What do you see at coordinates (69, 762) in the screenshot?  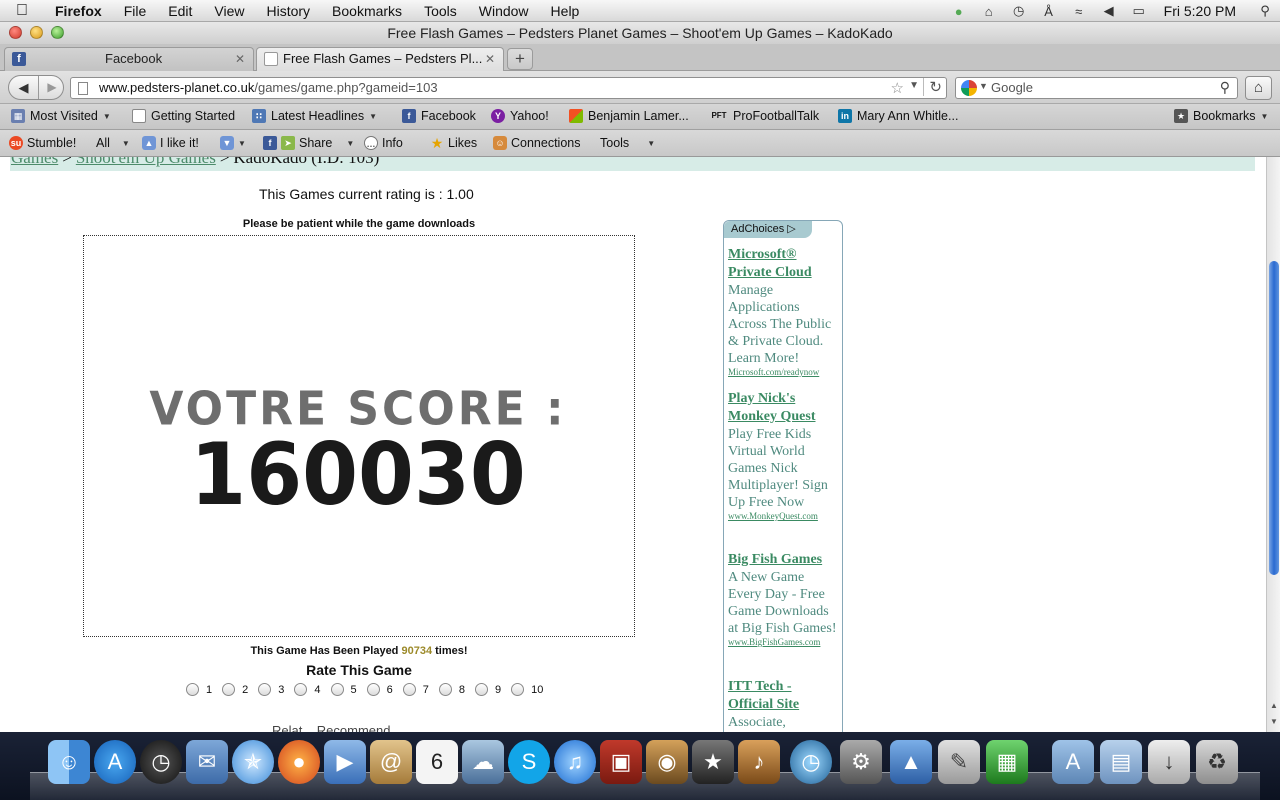 I see `finder-icon: ☺` at bounding box center [69, 762].